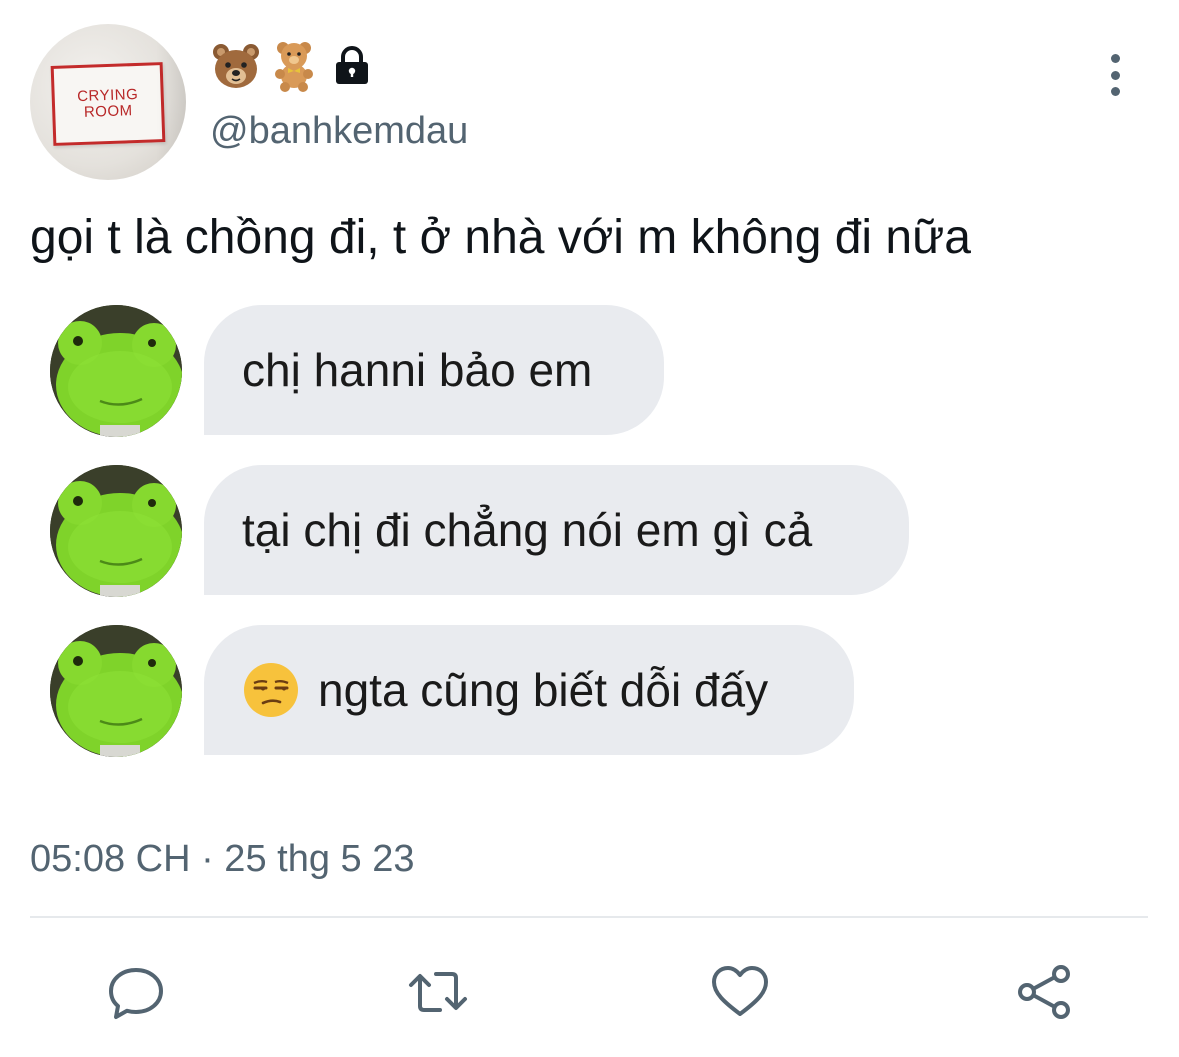 This screenshot has width=1179, height=1057. I want to click on bear-face-emoji, so click(236, 66).